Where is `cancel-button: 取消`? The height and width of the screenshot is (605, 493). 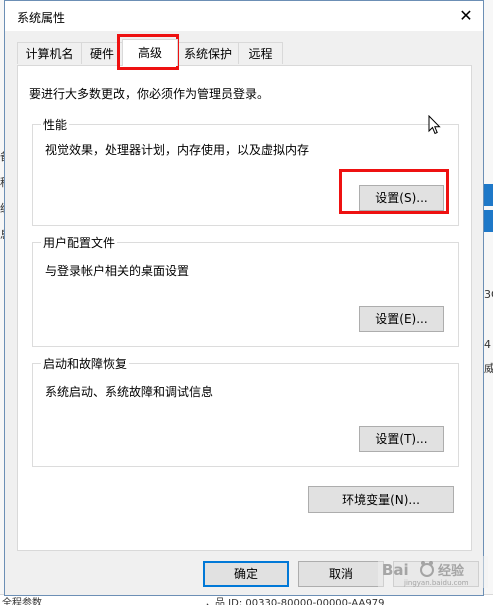 cancel-button: 取消 is located at coordinates (341, 574).